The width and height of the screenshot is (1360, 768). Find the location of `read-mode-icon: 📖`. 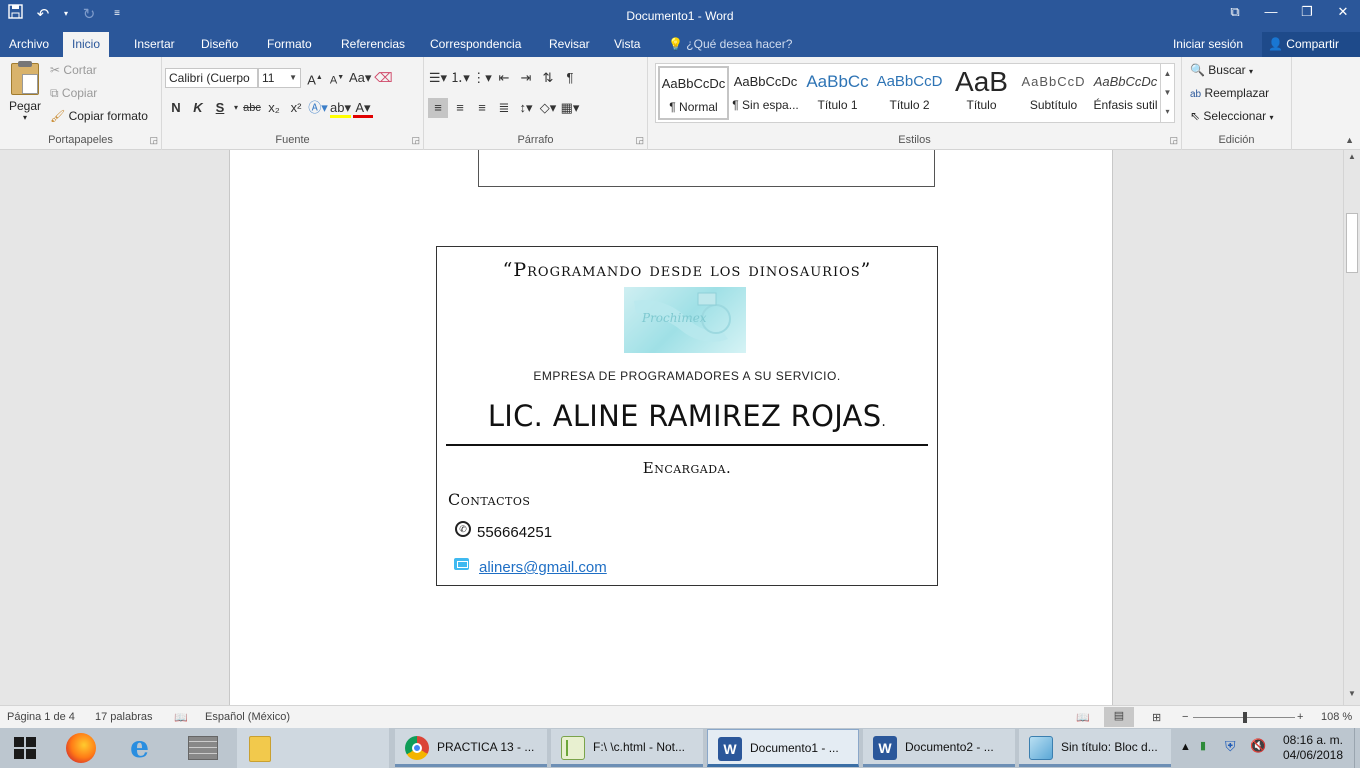

read-mode-icon: 📖 is located at coordinates (1083, 717).